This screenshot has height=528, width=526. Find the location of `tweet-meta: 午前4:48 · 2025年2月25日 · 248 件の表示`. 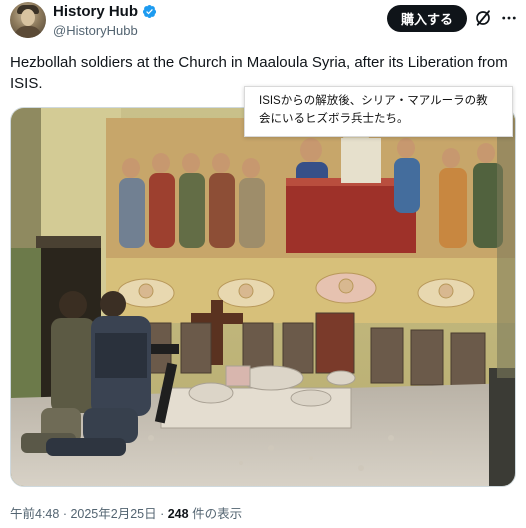

tweet-meta: 午前4:48 · 2025年2月25日 · 248 件の表示 is located at coordinates (126, 512).